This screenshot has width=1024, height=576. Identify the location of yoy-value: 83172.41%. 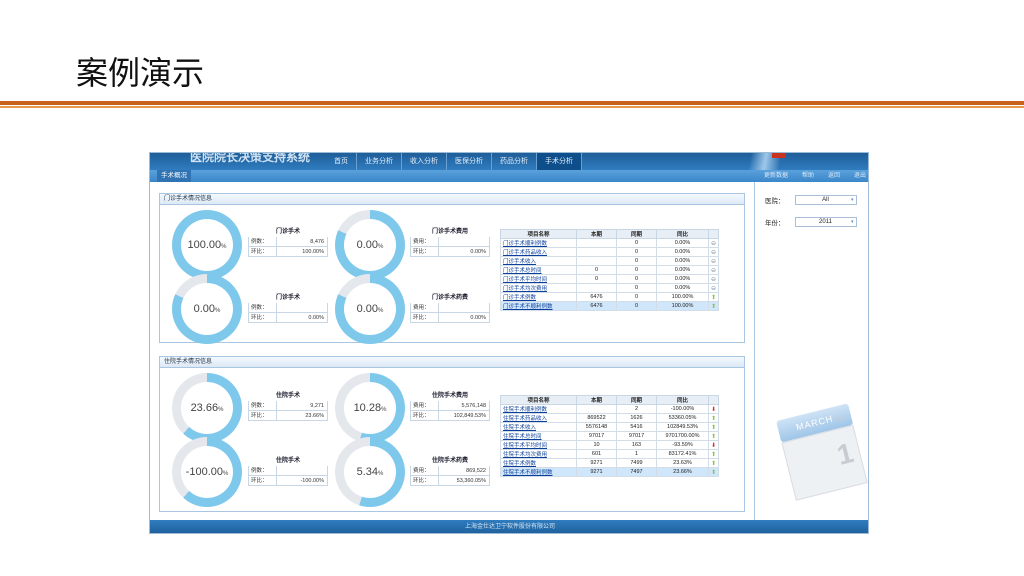
(682, 454).